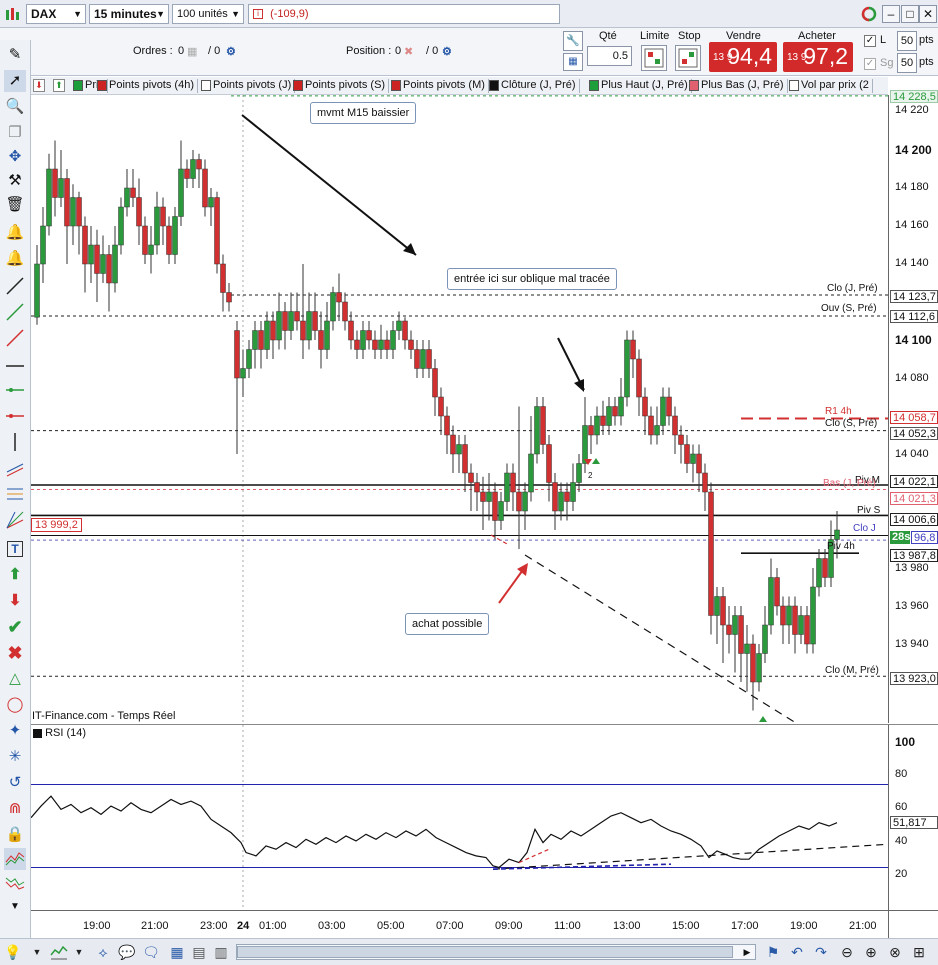 Image resolution: width=938 pixels, height=965 pixels. I want to click on sparkle-icon: ✦, so click(15, 731).